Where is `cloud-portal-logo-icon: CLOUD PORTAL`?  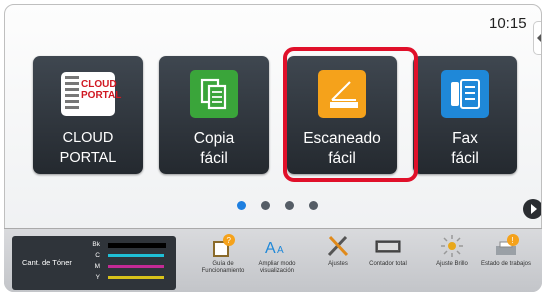 cloud-portal-logo-icon: CLOUD PORTAL is located at coordinates (91, 94).